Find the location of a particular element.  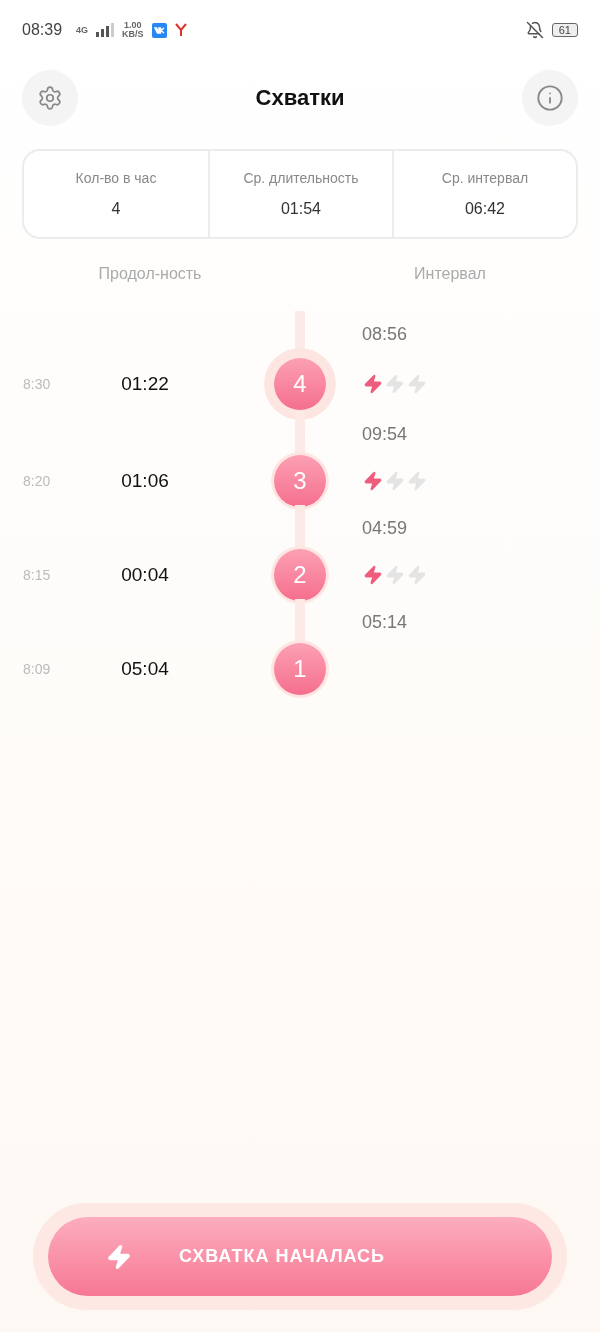

column-heading: Интервал is located at coordinates (450, 274).